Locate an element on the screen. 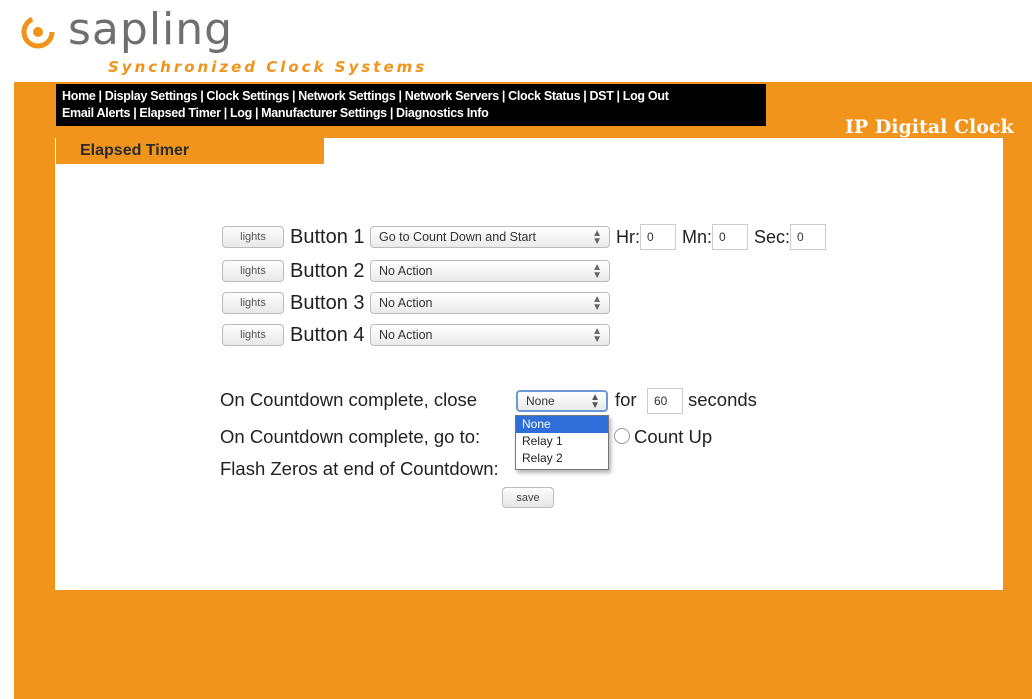 The image size is (1032, 699). countdown-close-label: On Countdown complete, close is located at coordinates (349, 399).